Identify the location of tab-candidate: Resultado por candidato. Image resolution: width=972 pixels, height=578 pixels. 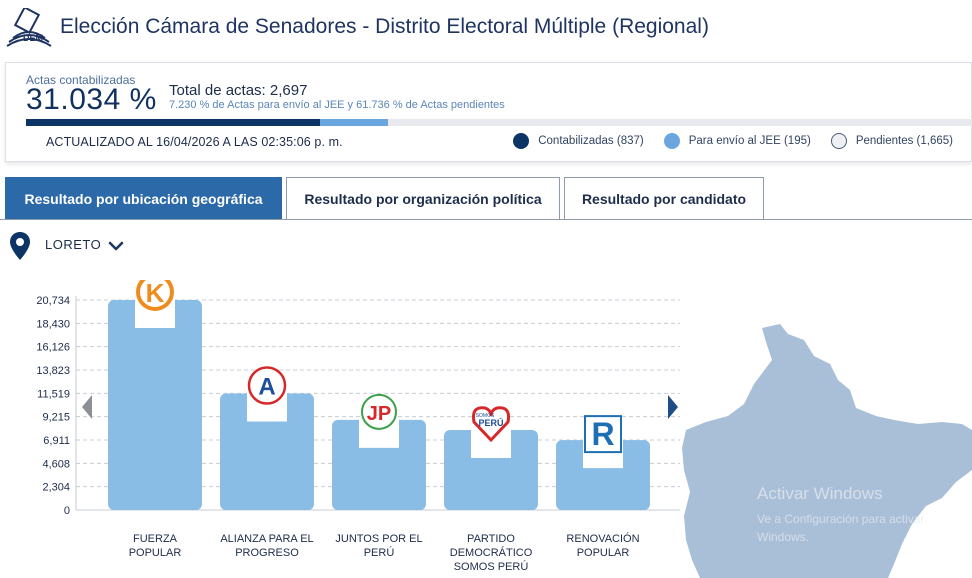
(664, 198).